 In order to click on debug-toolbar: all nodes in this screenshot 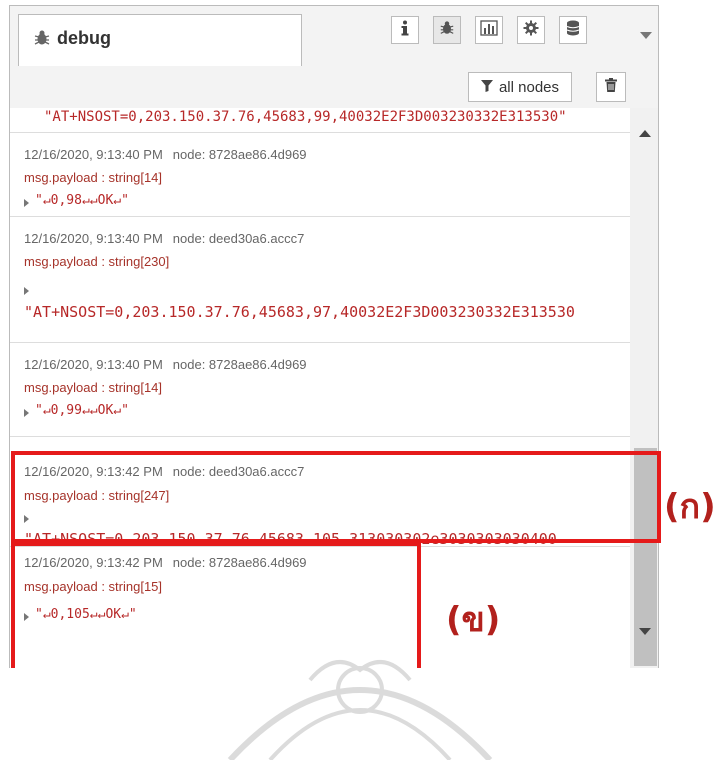, I will do `click(334, 87)`.